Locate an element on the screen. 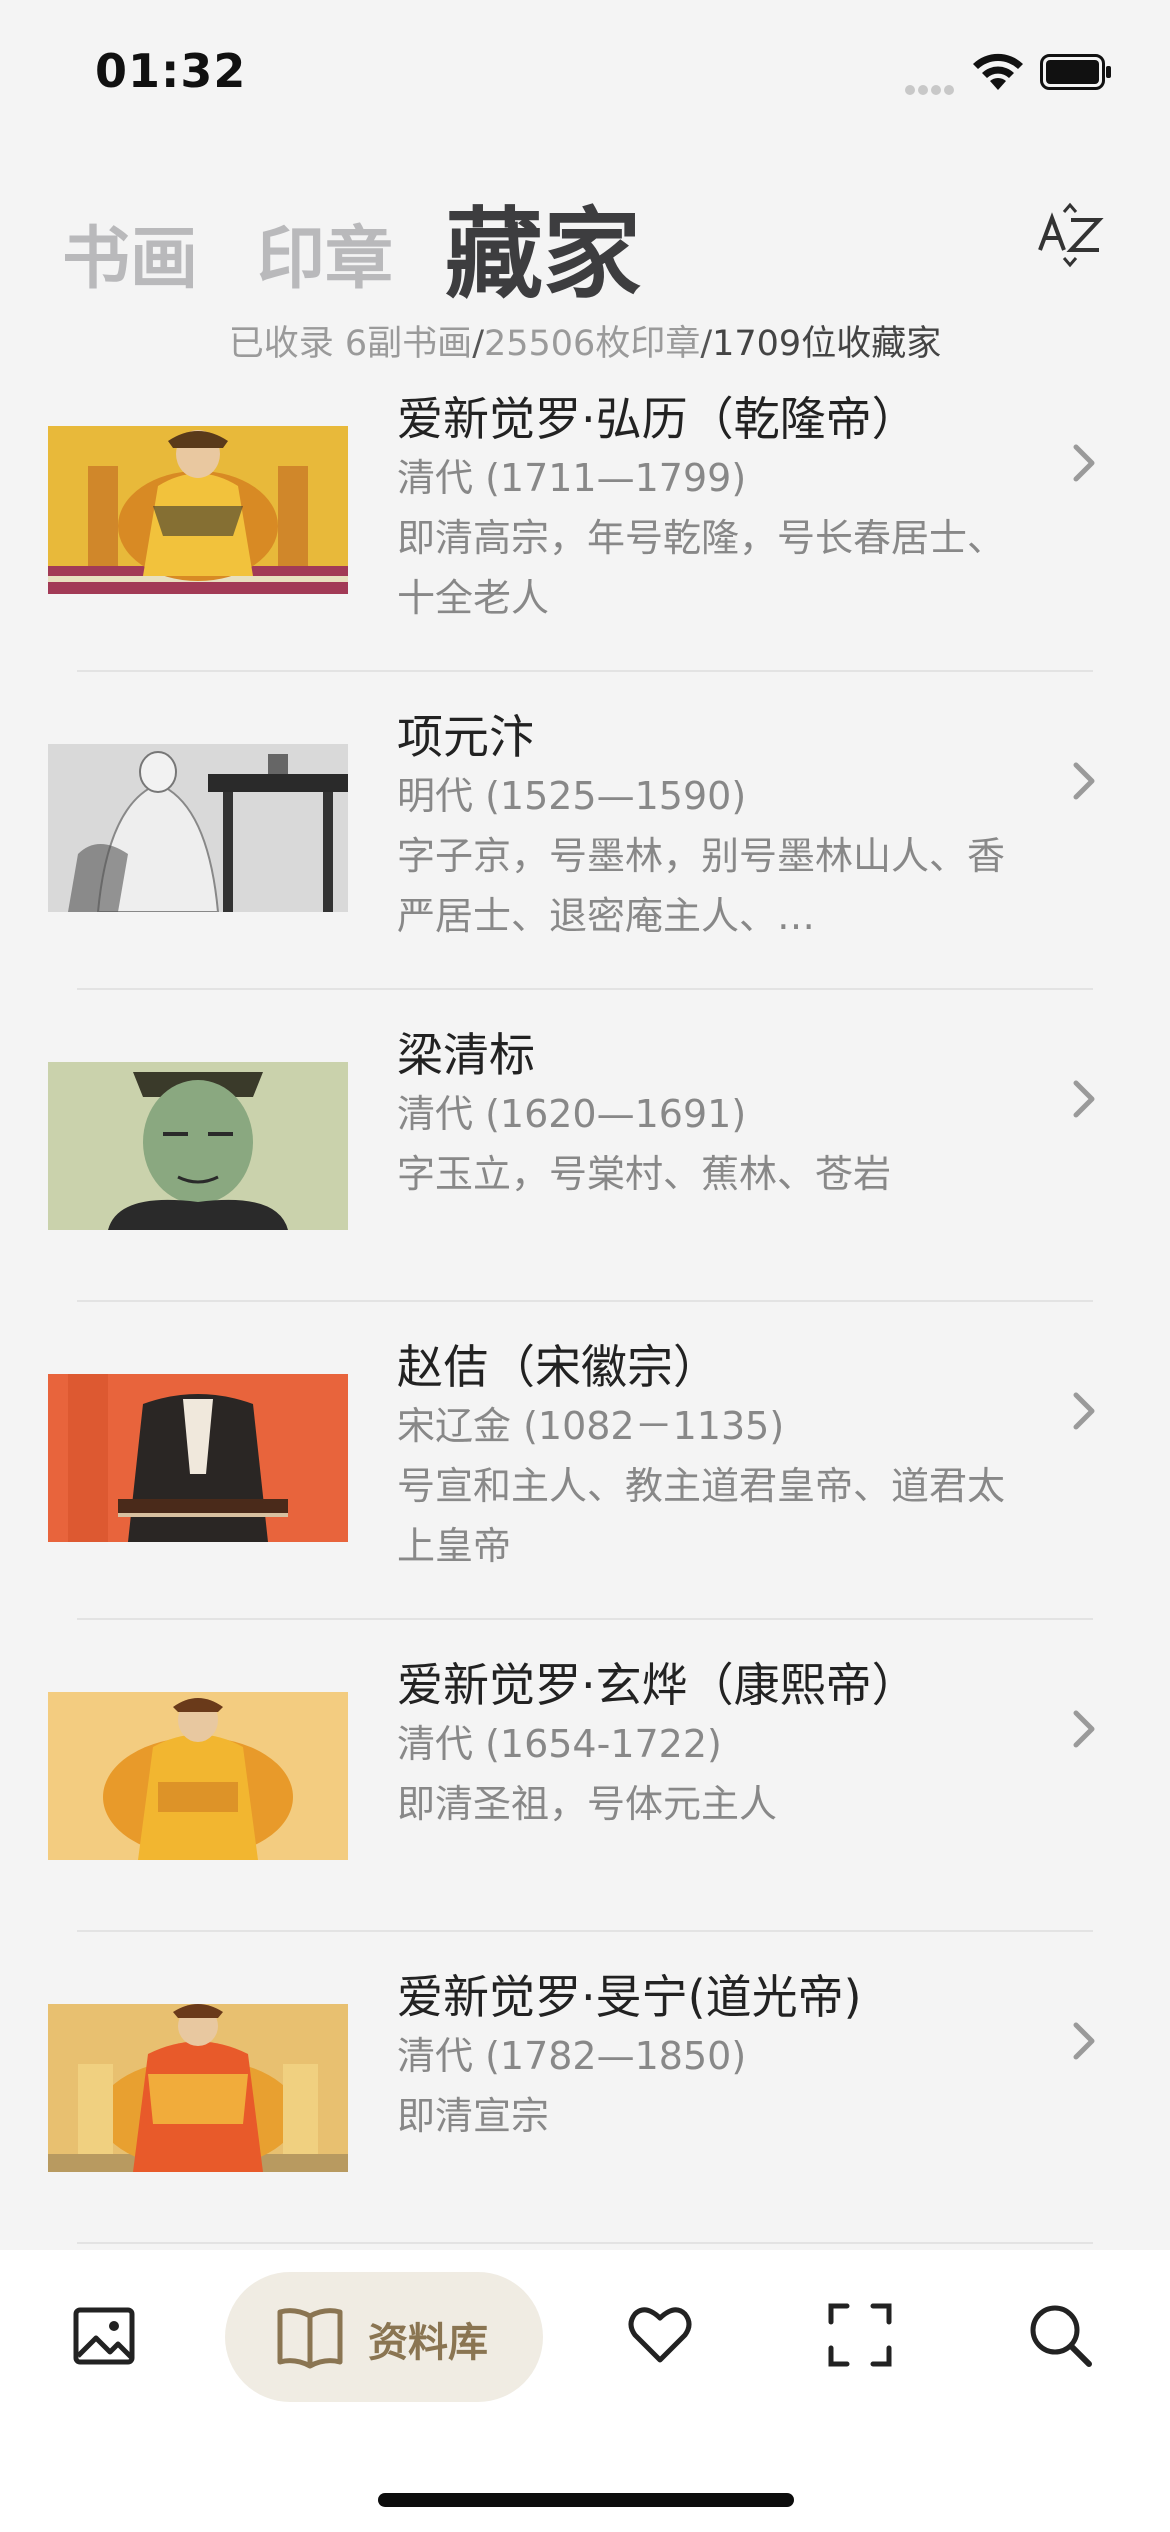 The image size is (1170, 2532). stats-seals: 25506枚印章 is located at coordinates (592, 344).